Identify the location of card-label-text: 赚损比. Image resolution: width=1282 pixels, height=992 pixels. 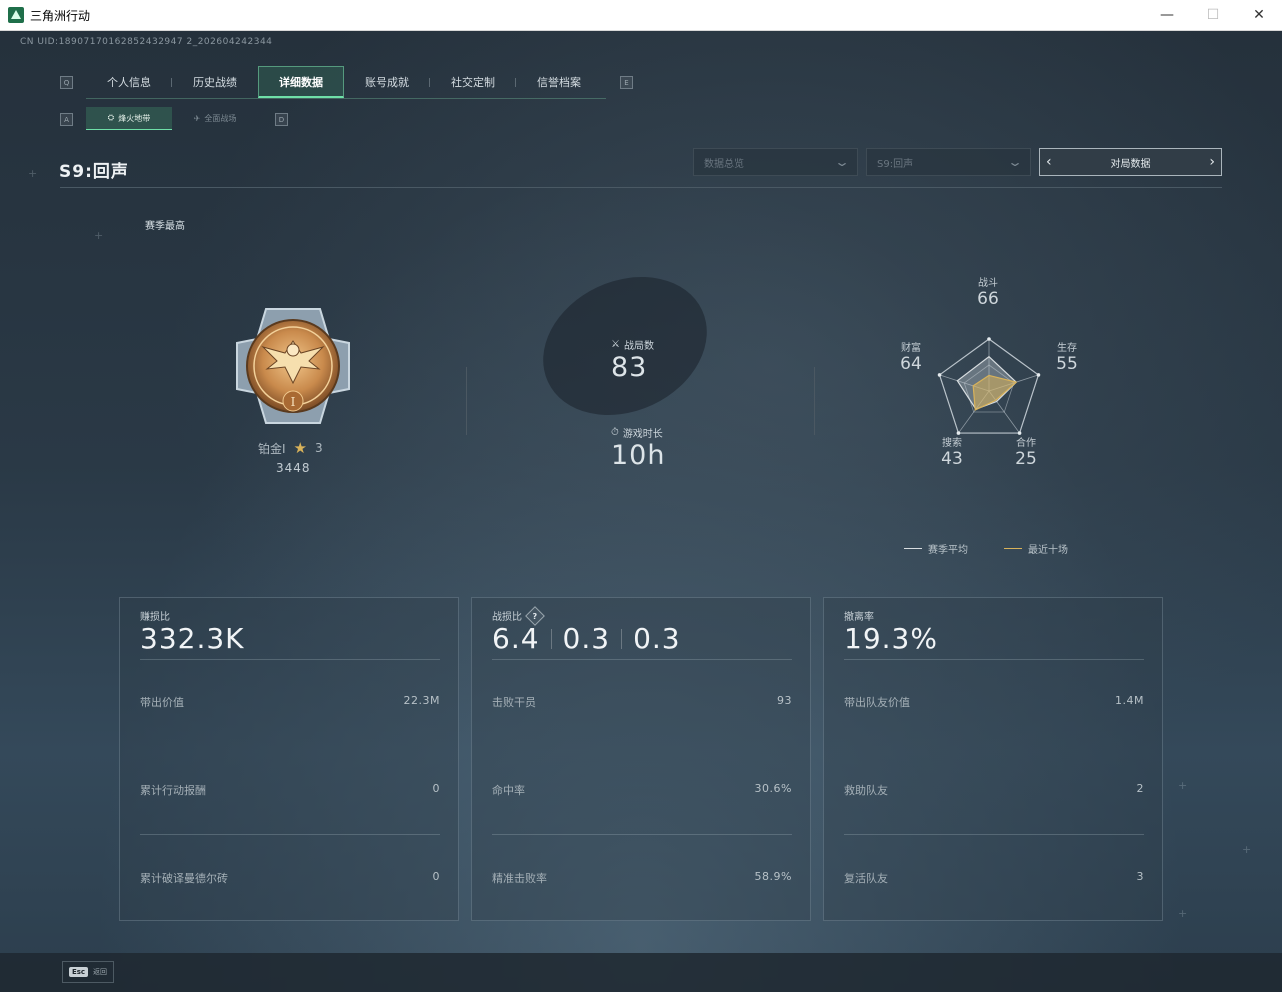
(155, 617).